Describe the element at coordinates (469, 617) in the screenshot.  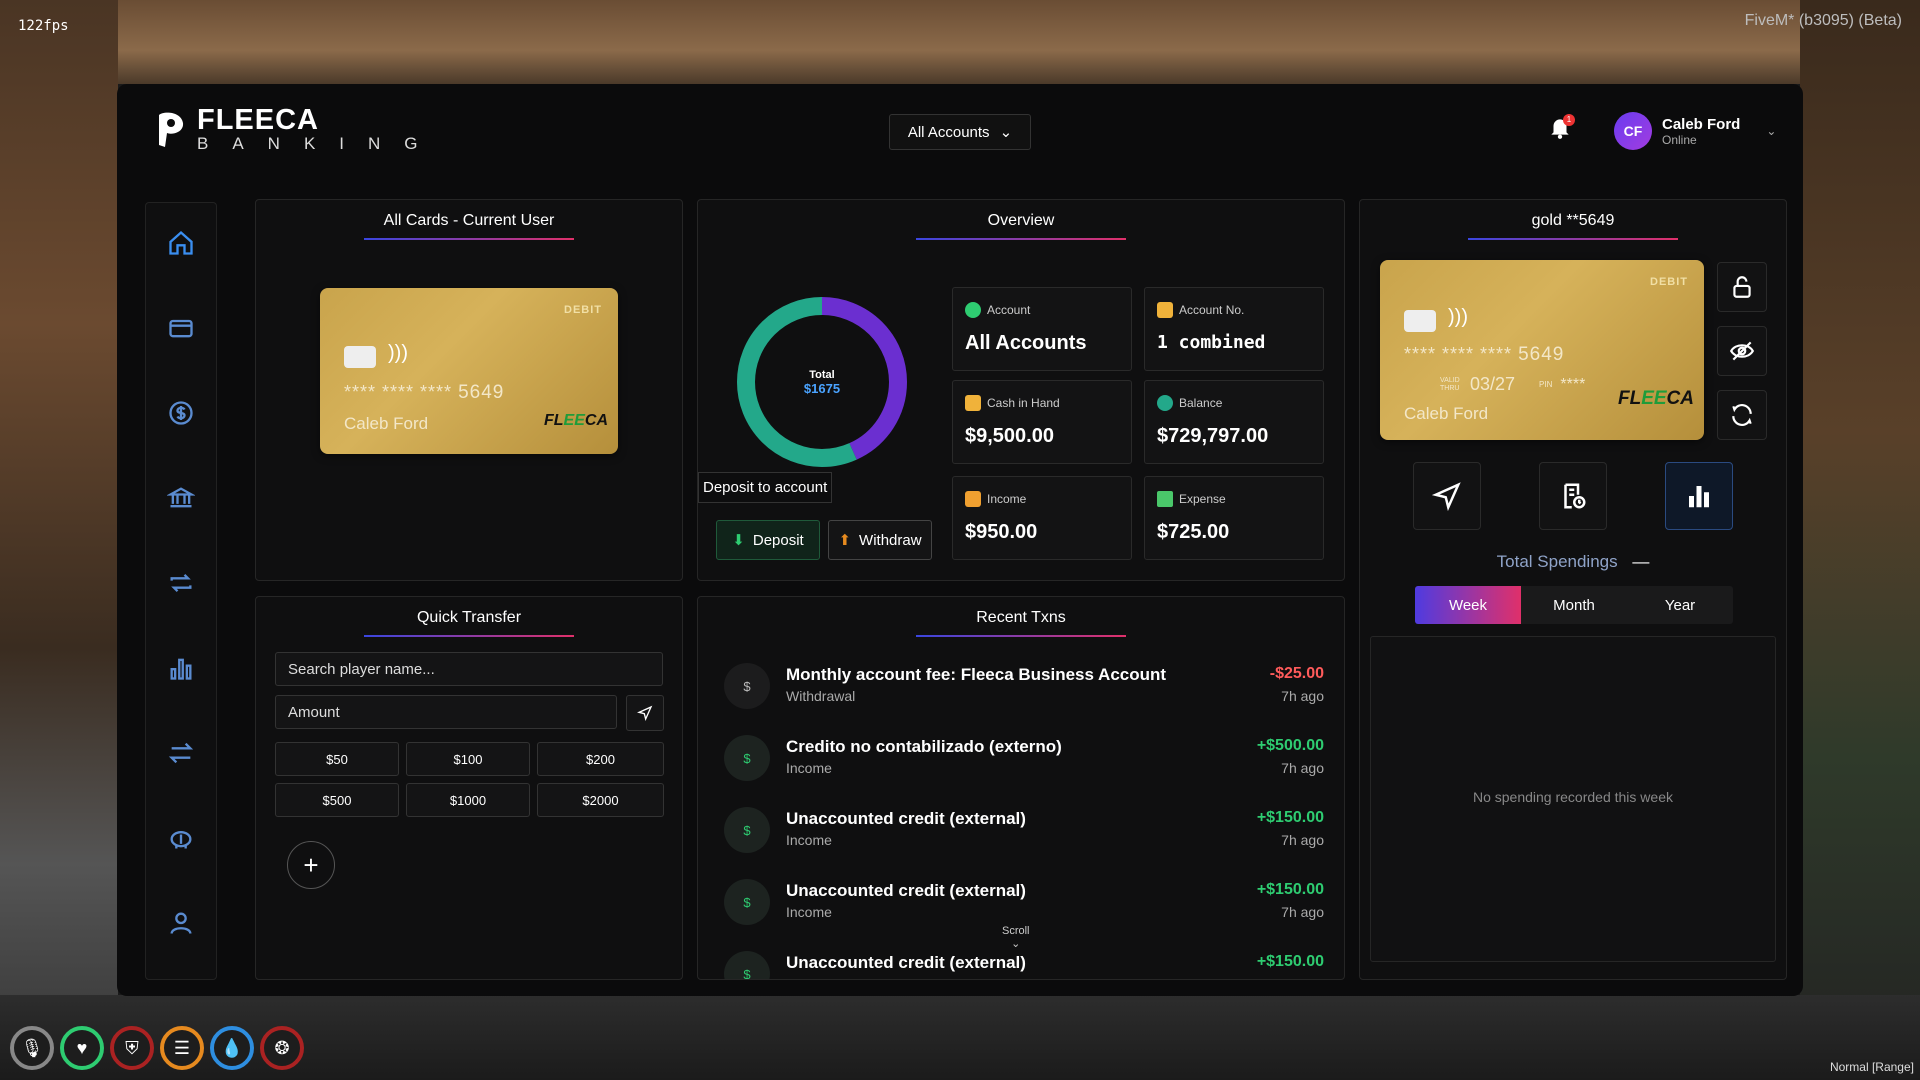
I see `quick-transfer-title: Quick Transfer` at that location.